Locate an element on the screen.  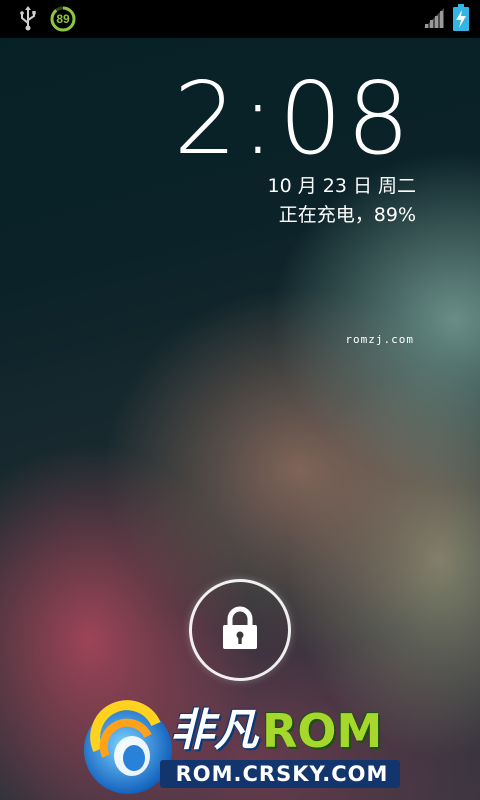
lockscreen-date: 10 月 23 日 周二 is located at coordinates (341, 186).